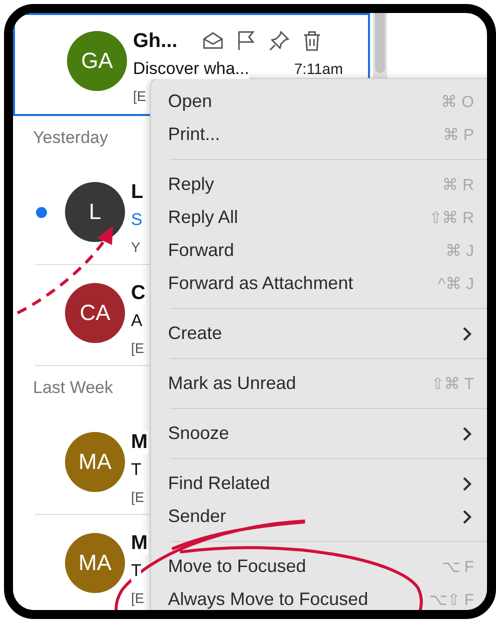 The width and height of the screenshot is (496, 623). I want to click on submenu-item: Snooze, so click(319, 433).